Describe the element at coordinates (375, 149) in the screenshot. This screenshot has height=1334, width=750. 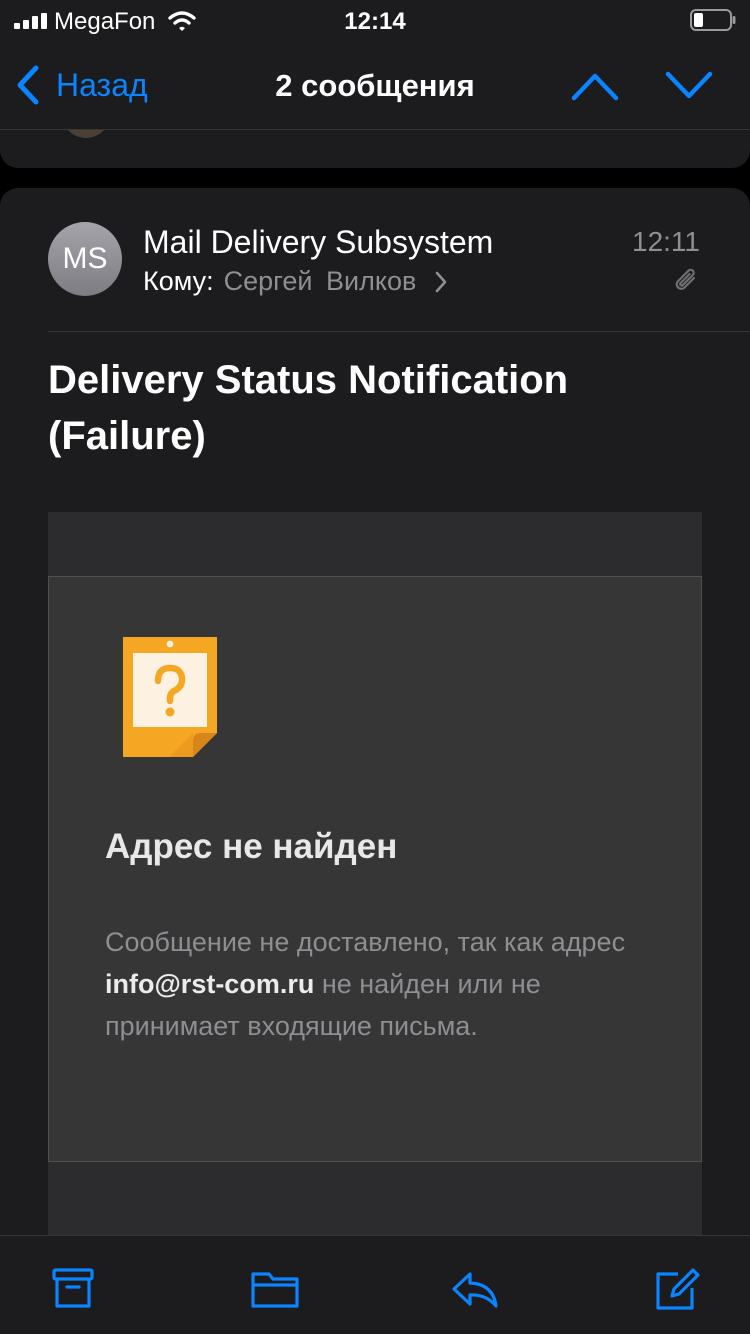
I see `previous-message-card` at that location.